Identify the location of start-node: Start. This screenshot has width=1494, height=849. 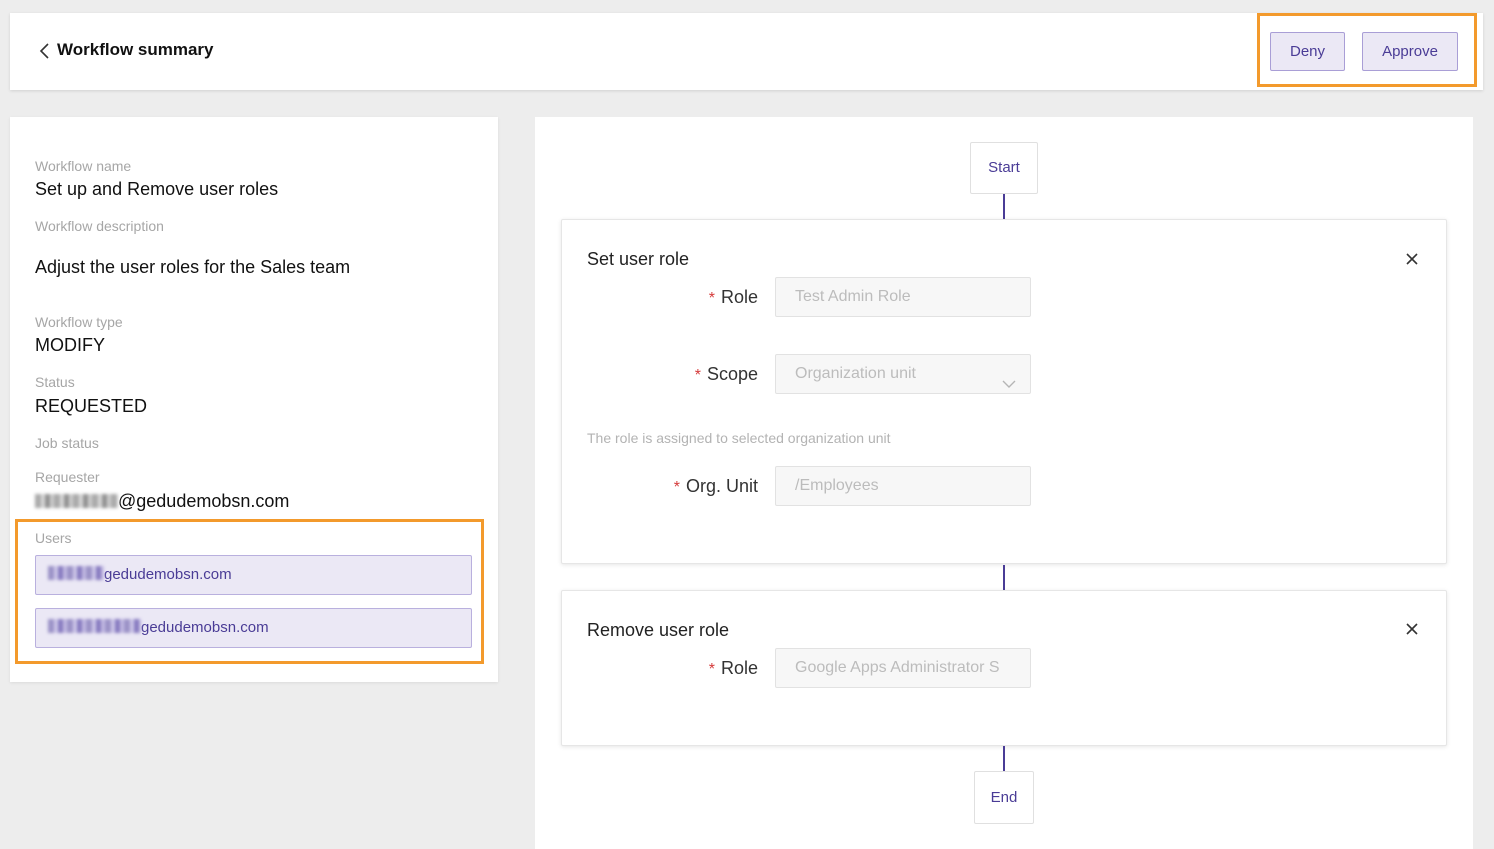
(1004, 168).